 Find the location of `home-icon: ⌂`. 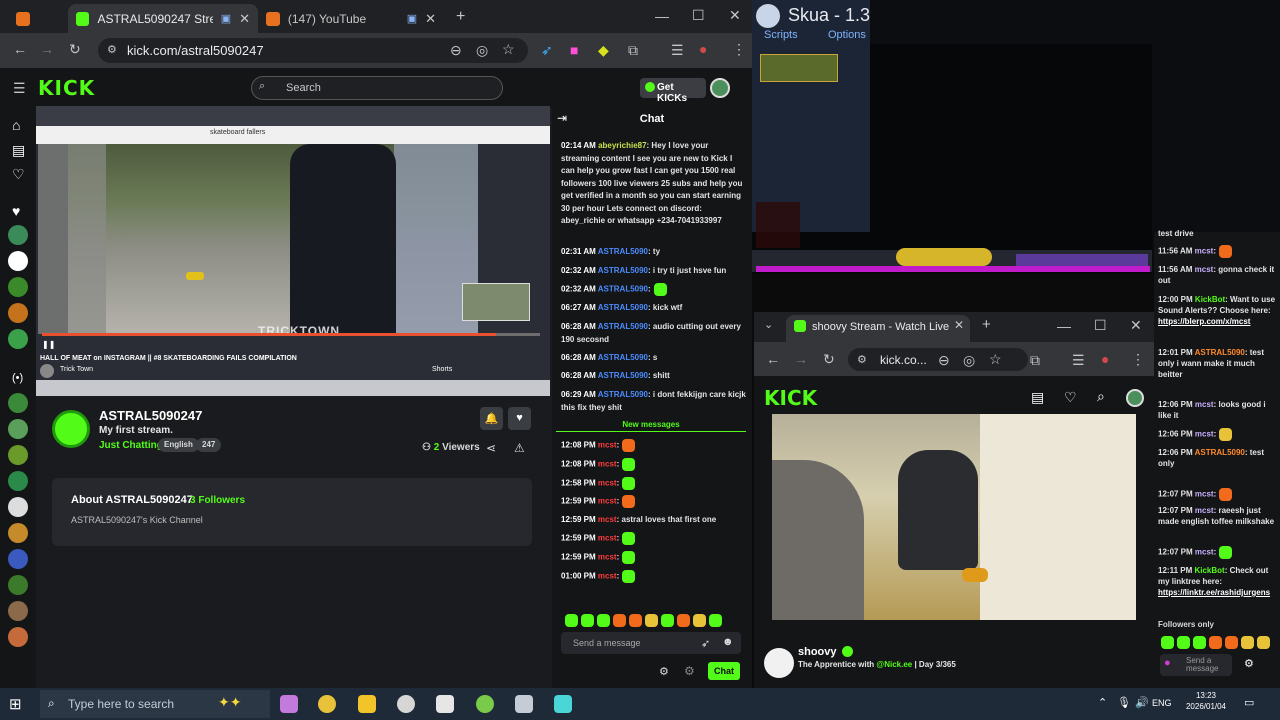

home-icon: ⌂ is located at coordinates (16, 125).